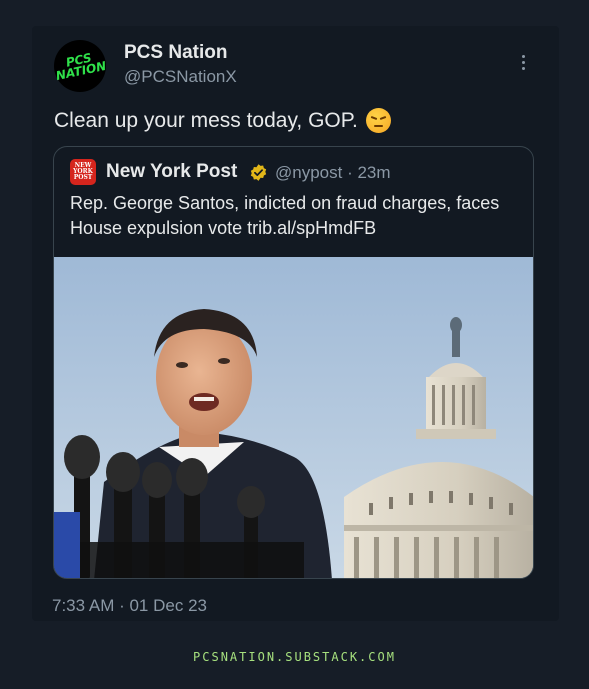  I want to click on avatar-logo-text: PCS NATION, so click(81, 67).